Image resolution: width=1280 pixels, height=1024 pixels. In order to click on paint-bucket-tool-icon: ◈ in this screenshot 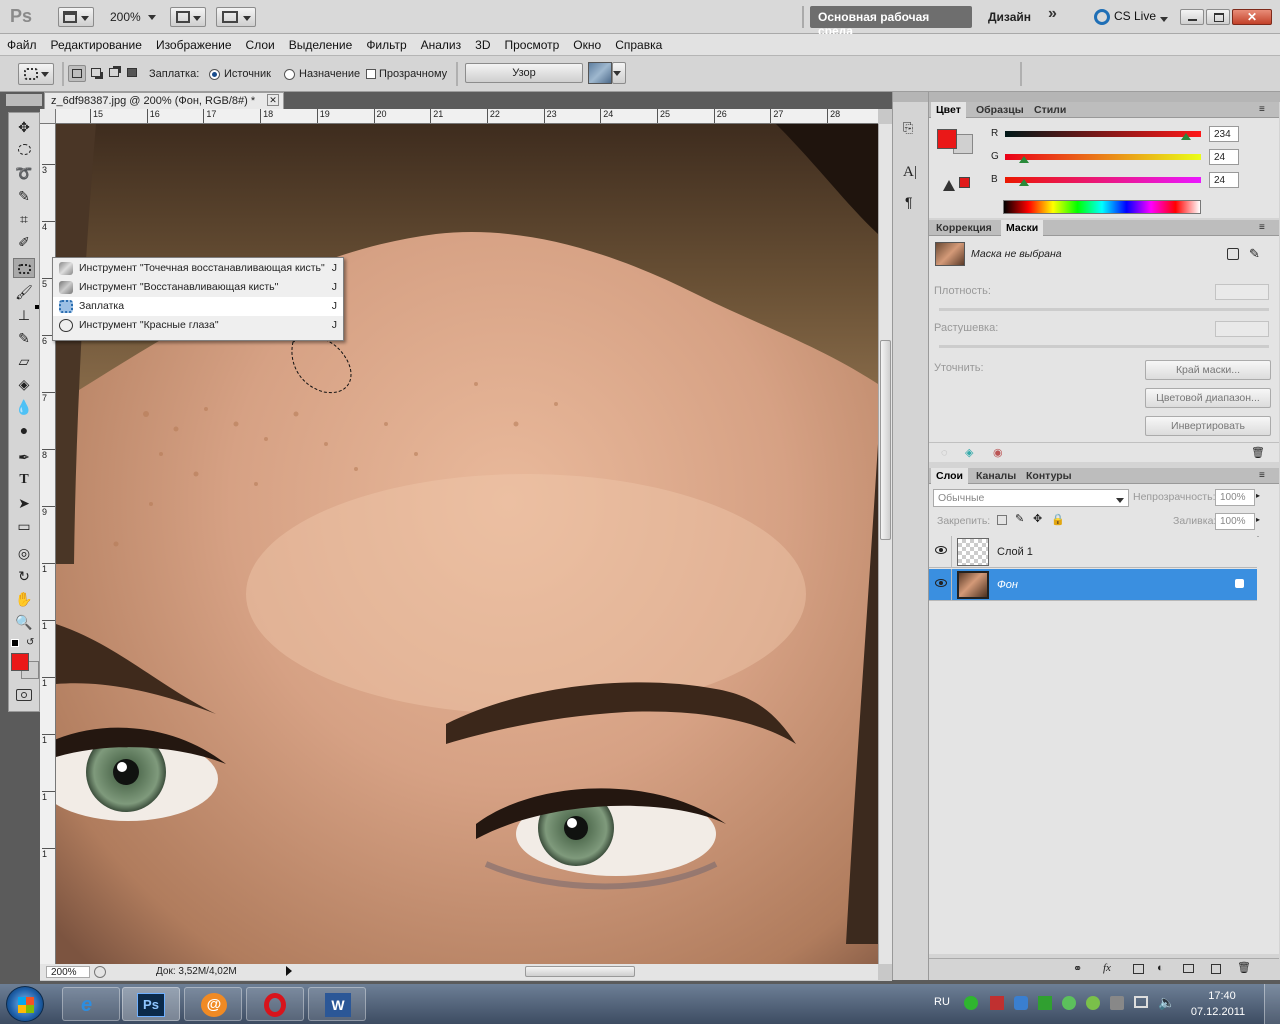, I will do `click(24, 384)`.